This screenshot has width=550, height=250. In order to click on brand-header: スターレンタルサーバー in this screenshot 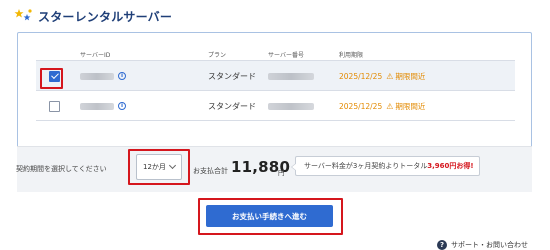, I will do `click(93, 16)`.